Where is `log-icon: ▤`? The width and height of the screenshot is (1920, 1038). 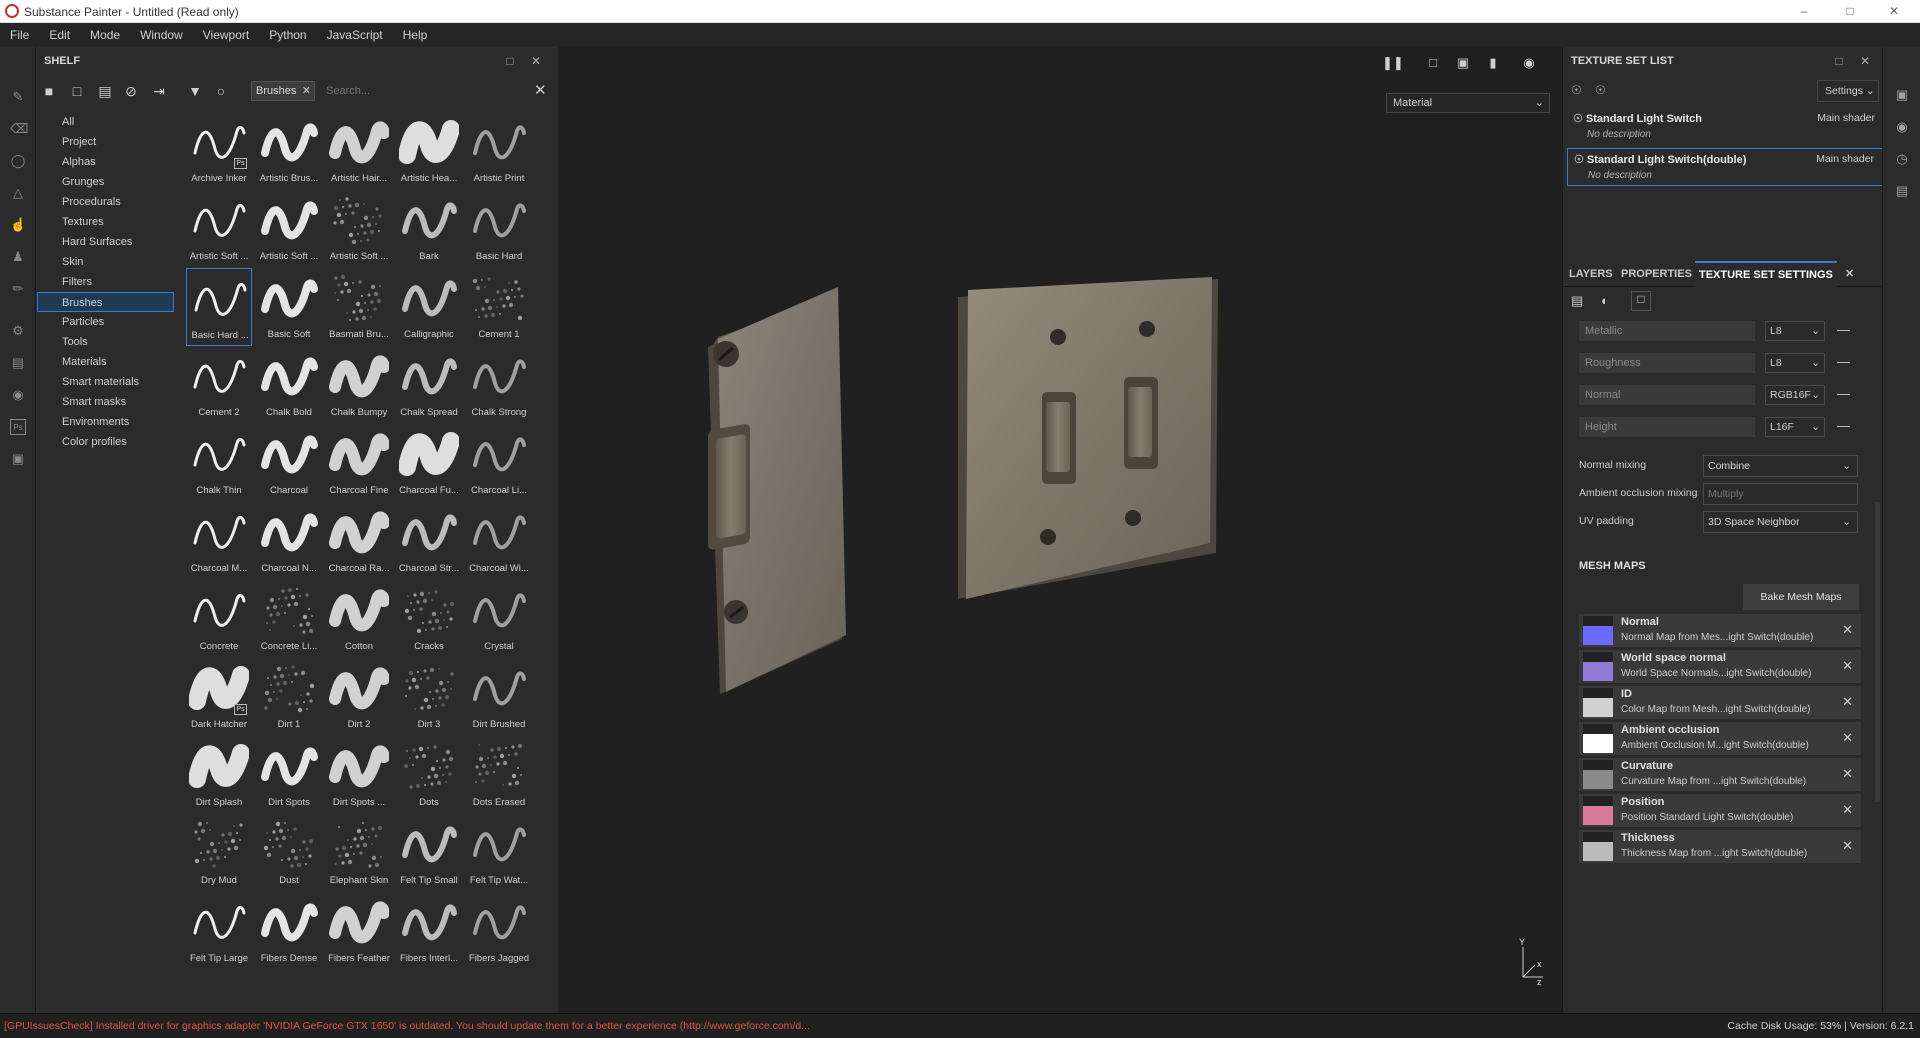
log-icon: ▤ is located at coordinates (1902, 191).